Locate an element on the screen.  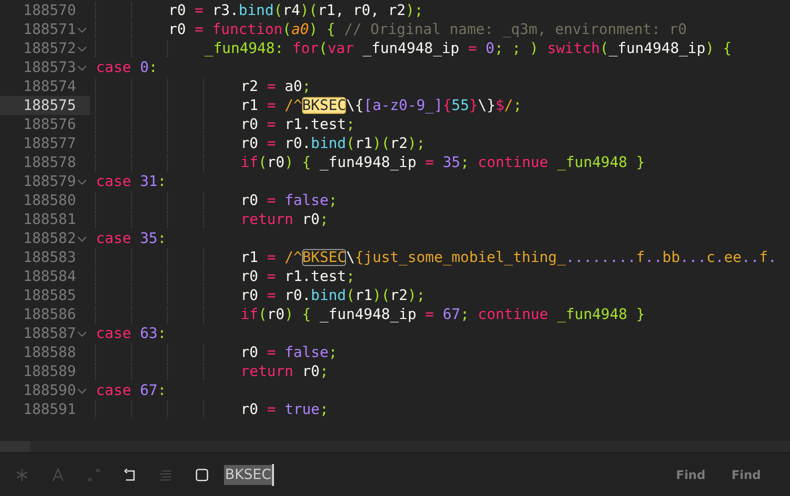
line-number: 188590 is located at coordinates (49, 390).